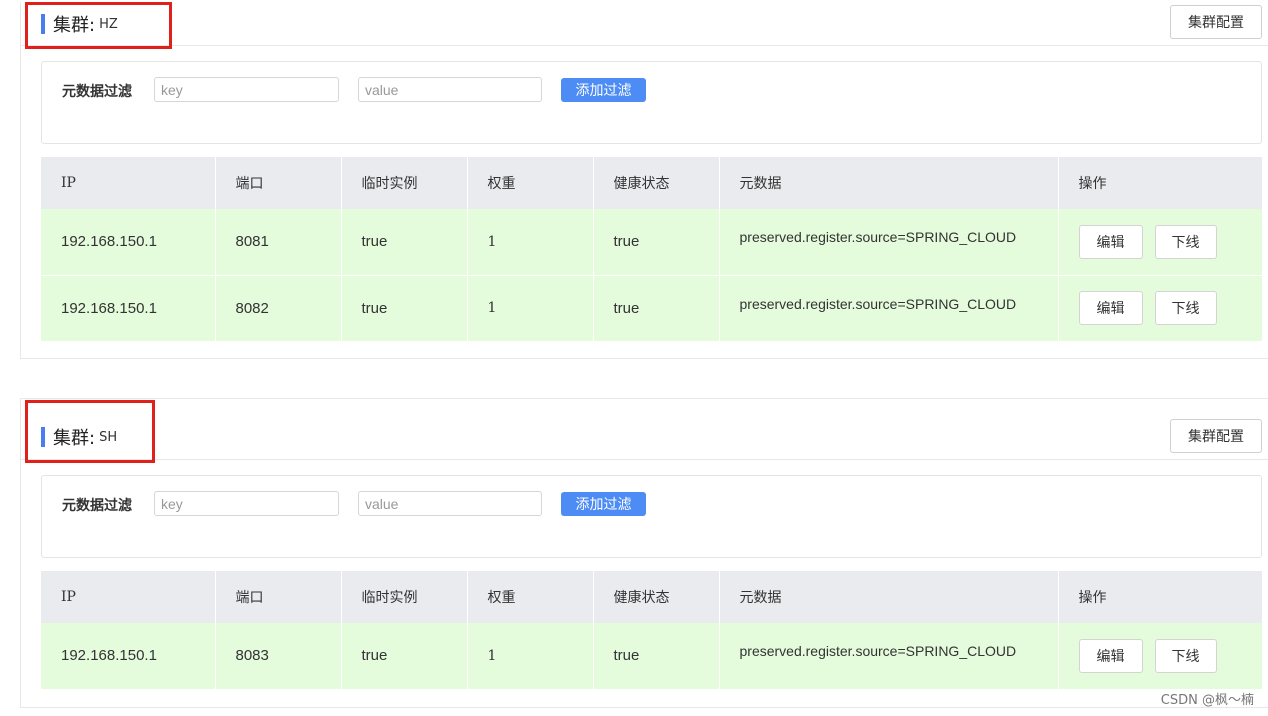 Image resolution: width=1268 pixels, height=716 pixels. What do you see at coordinates (644, 429) in the screenshot?
I see `cluster-header: 集群: SH 集群配置` at bounding box center [644, 429].